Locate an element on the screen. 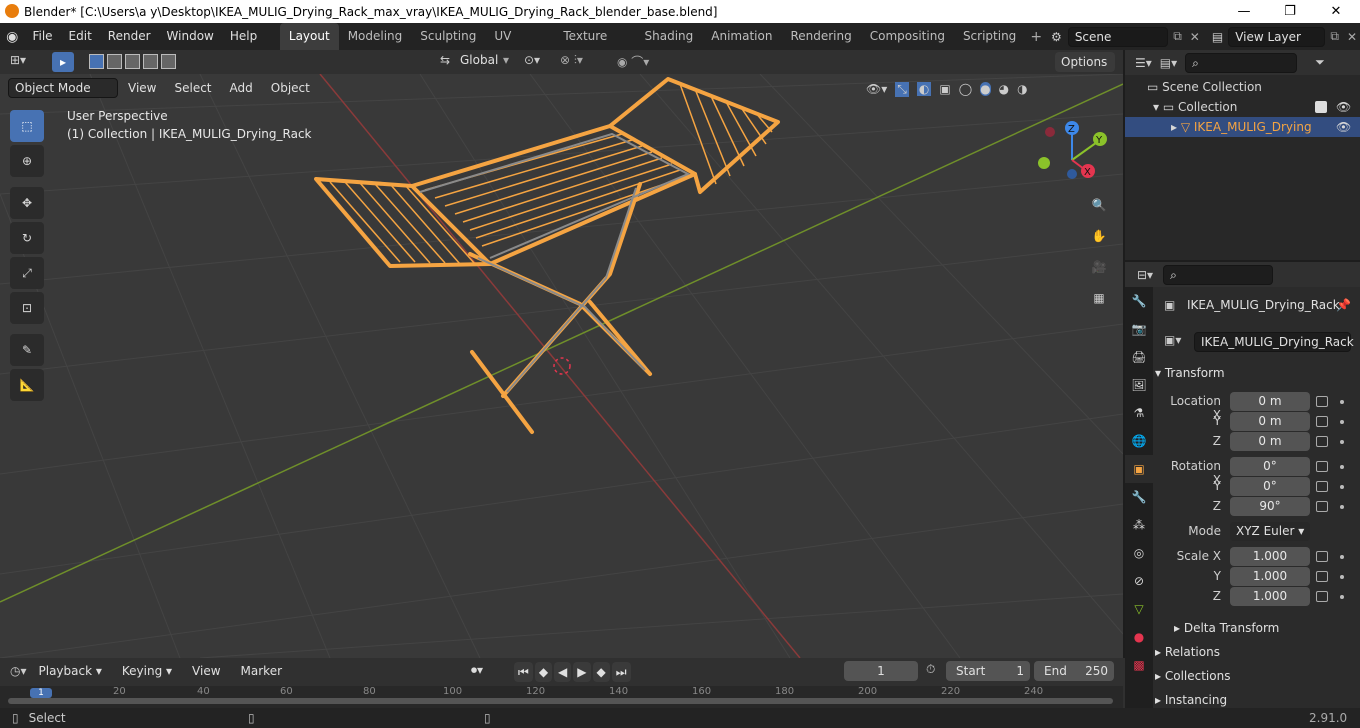 This screenshot has width=1360, height=728. tab-render: 📷 is located at coordinates (1139, 329).